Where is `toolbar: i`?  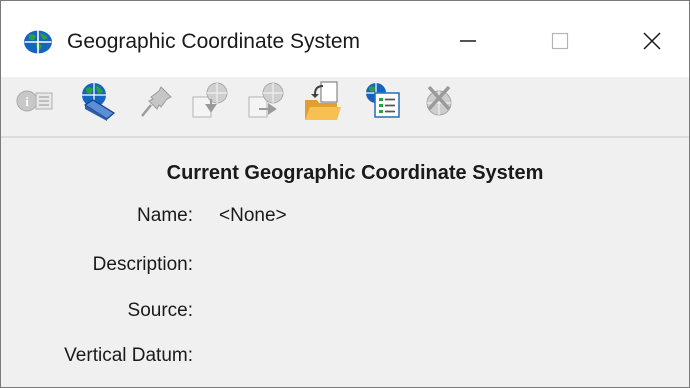 toolbar: i is located at coordinates (345, 104).